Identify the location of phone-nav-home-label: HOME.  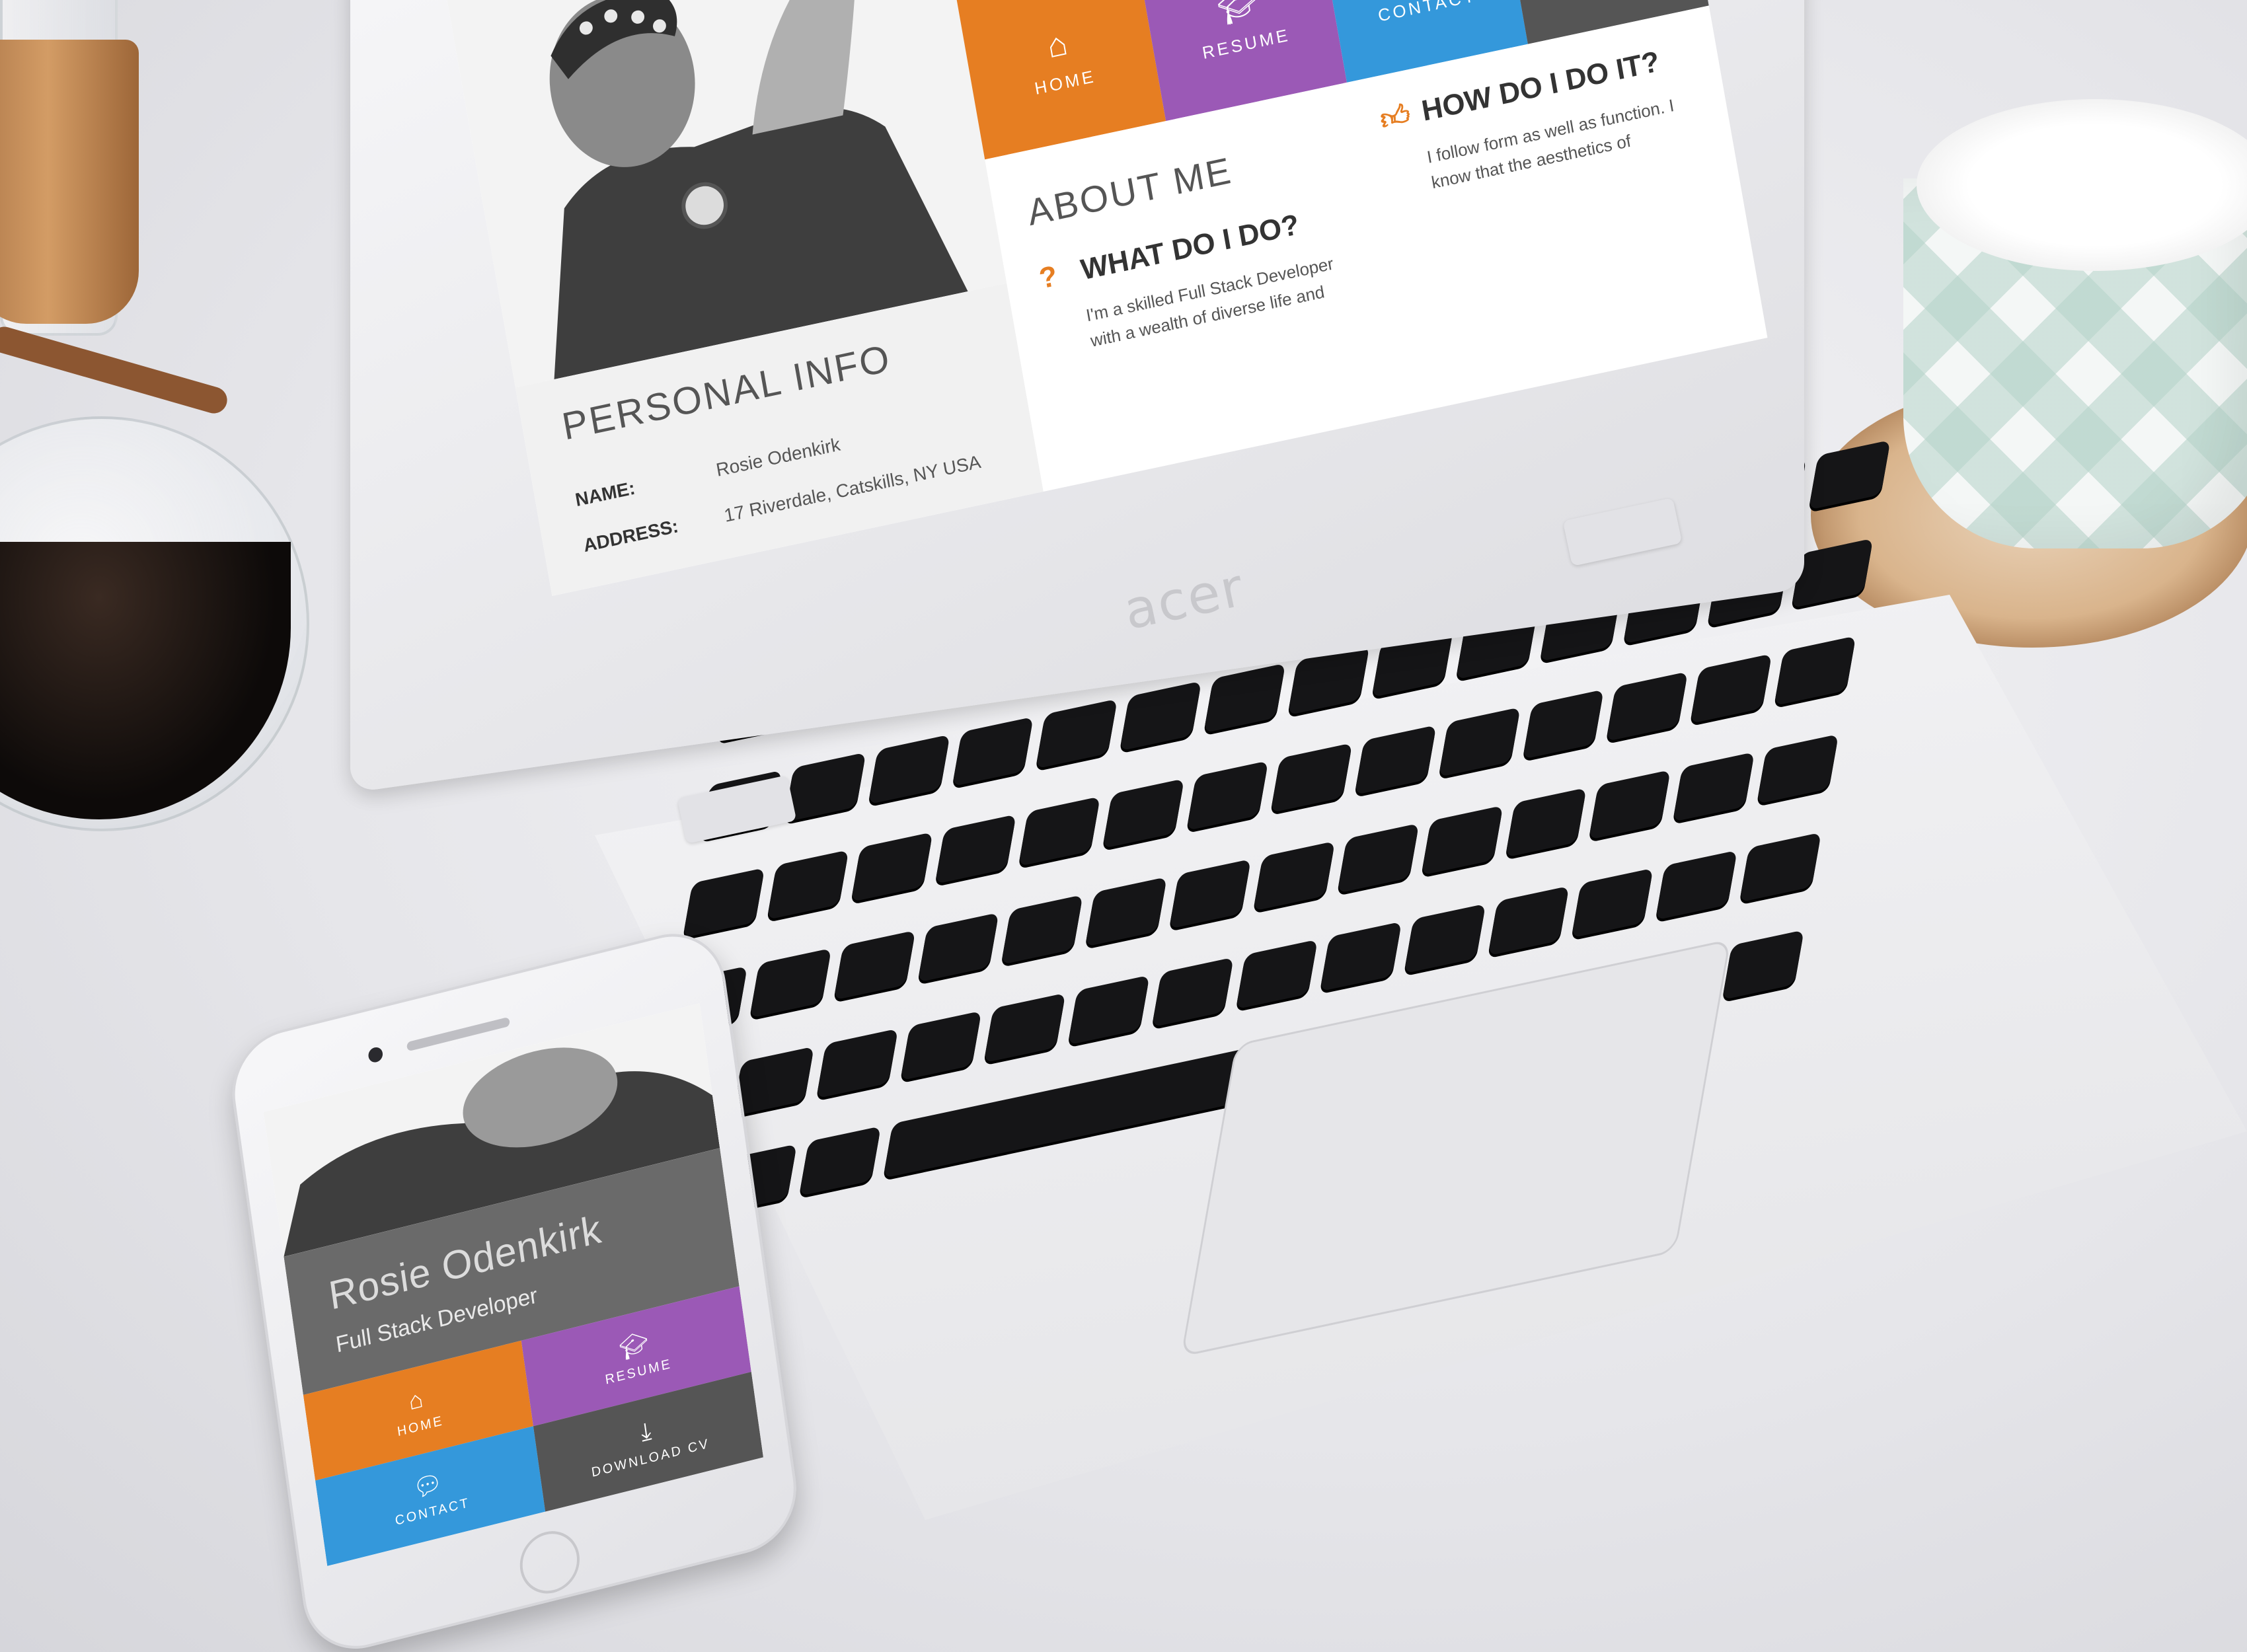
(421, 1427).